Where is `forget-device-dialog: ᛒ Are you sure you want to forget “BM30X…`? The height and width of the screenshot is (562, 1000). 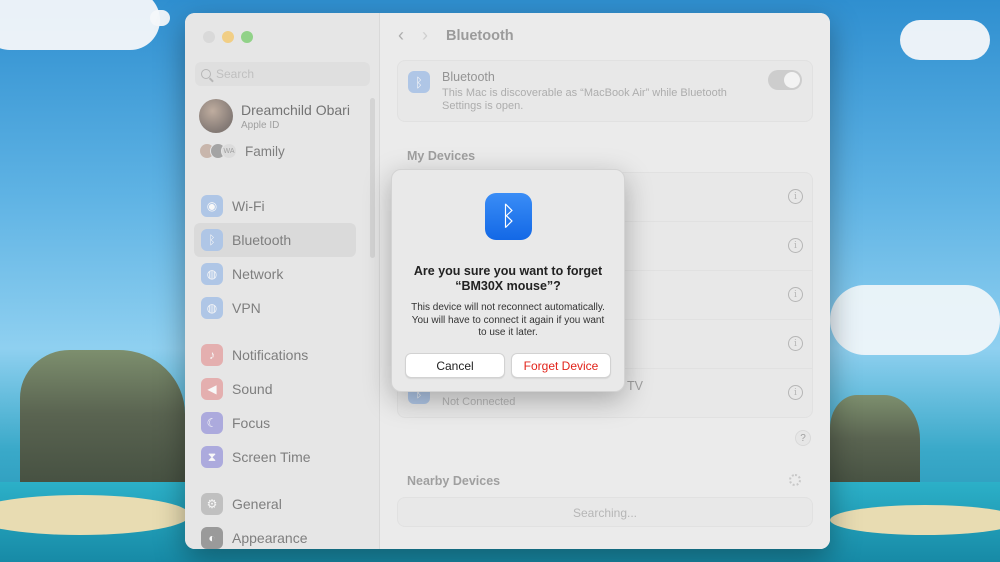
forget-device-dialog: ᛒ Are you sure you want to forget “BM30X… is located at coordinates (508, 280).